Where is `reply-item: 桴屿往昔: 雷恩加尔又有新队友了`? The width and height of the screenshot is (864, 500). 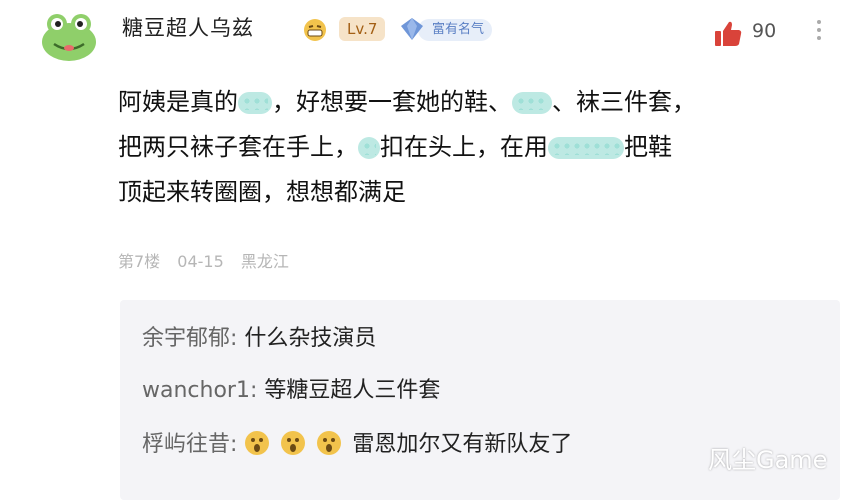 reply-item: 桴屿往昔: 雷恩加尔又有新队友了 is located at coordinates (357, 442).